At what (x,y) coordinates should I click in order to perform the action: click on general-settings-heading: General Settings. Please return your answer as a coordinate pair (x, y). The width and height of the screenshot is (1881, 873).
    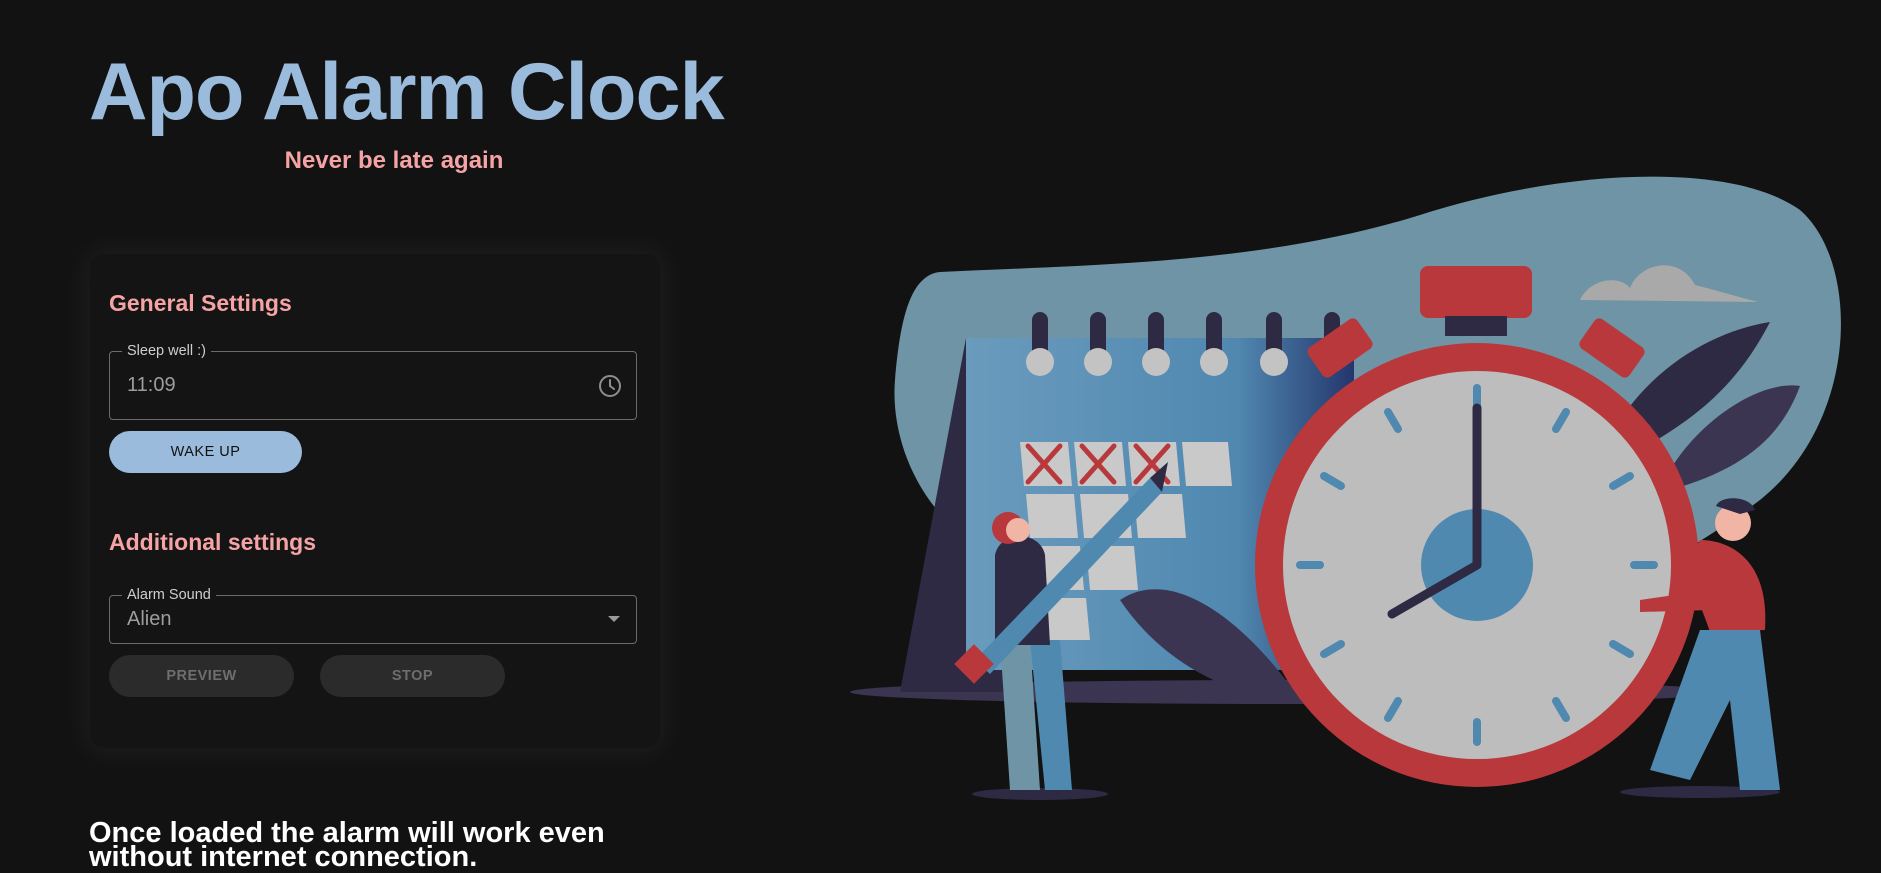
    Looking at the image, I should click on (200, 303).